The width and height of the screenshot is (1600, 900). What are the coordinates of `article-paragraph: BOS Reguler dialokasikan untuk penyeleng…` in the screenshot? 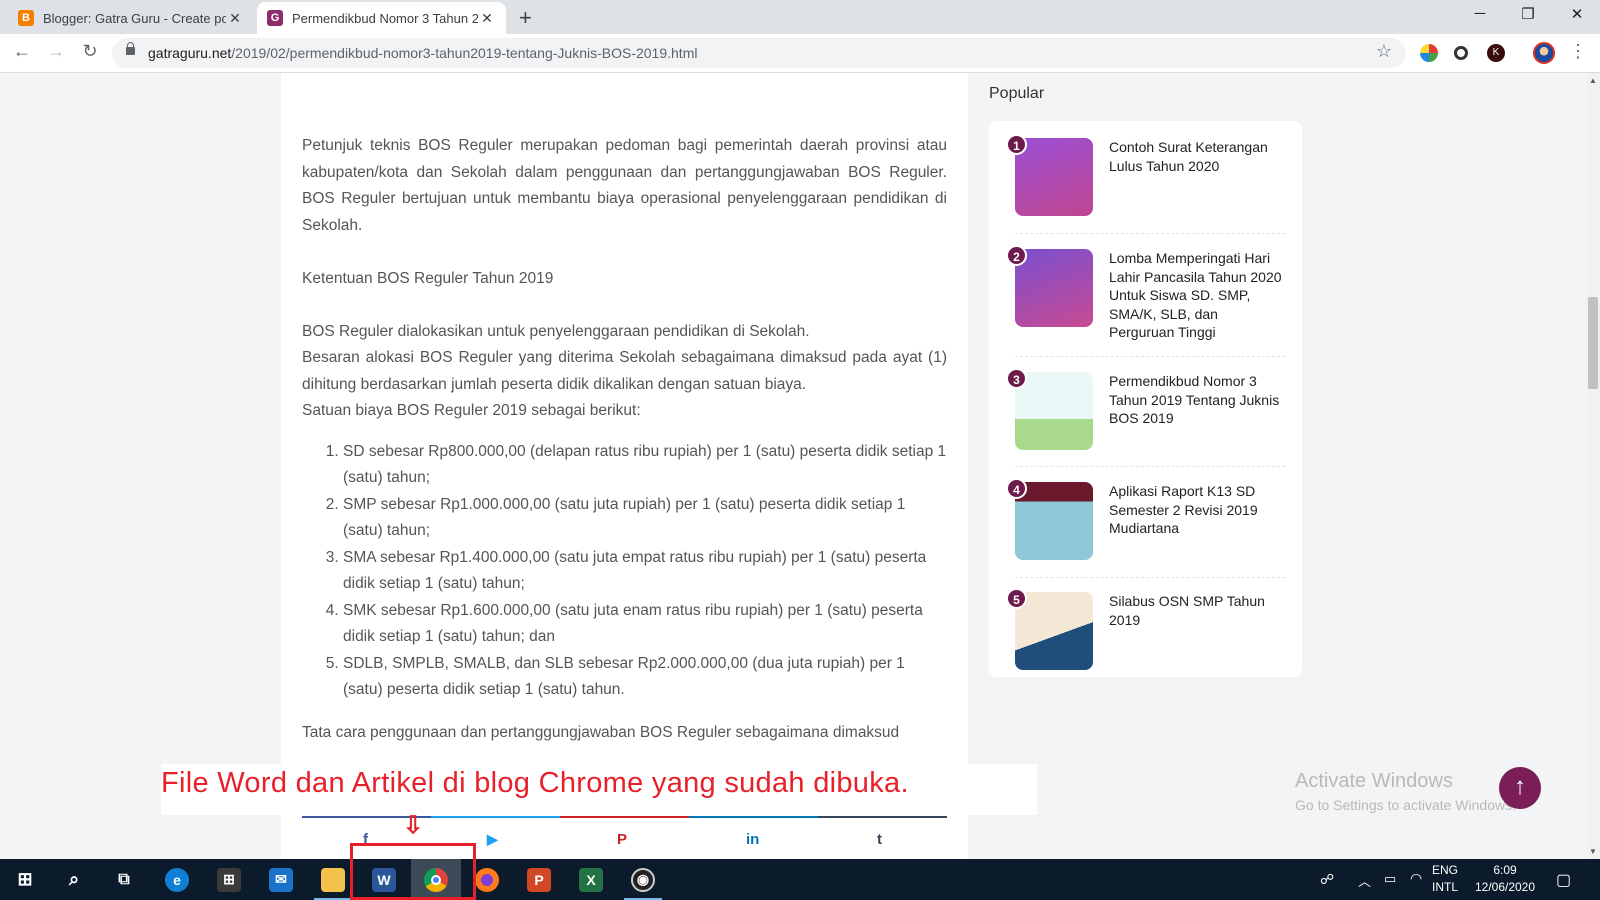 It's located at (556, 331).